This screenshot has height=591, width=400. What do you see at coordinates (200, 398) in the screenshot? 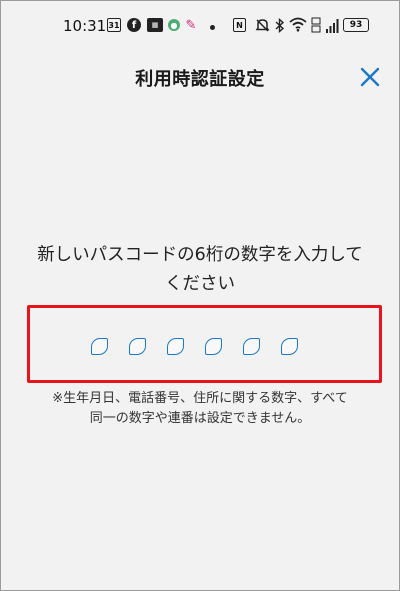
I see `note-line-1: ※生年月日、電話番号、住所に関する数字、すべて` at bounding box center [200, 398].